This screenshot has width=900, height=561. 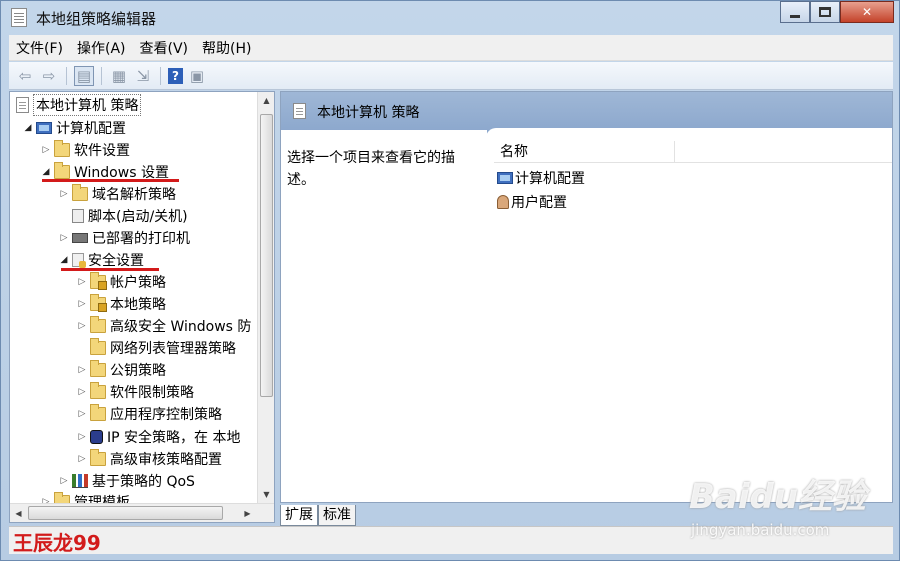 I want to click on bar-chart-icon, so click(x=80, y=481).